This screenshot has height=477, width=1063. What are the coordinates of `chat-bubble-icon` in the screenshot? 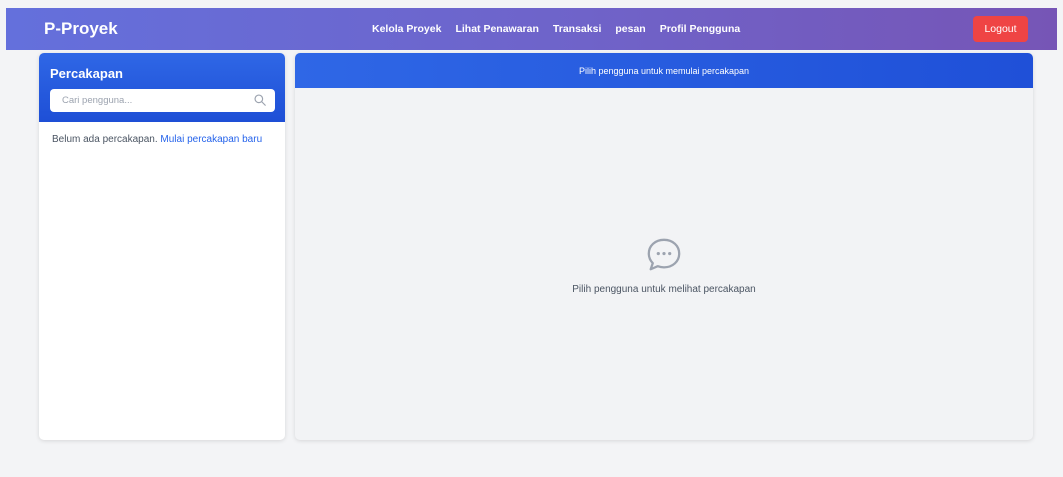 It's located at (664, 254).